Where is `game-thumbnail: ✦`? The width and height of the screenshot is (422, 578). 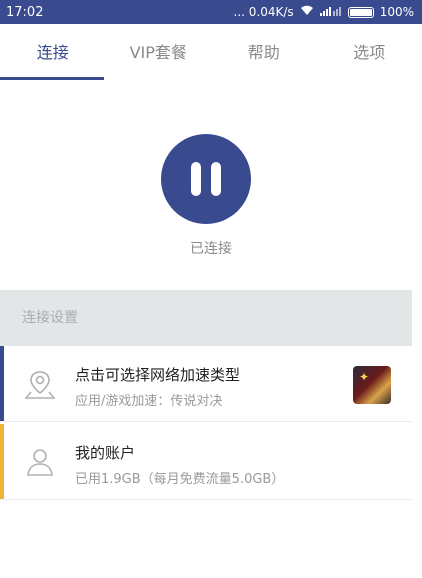 game-thumbnail: ✦ is located at coordinates (372, 385).